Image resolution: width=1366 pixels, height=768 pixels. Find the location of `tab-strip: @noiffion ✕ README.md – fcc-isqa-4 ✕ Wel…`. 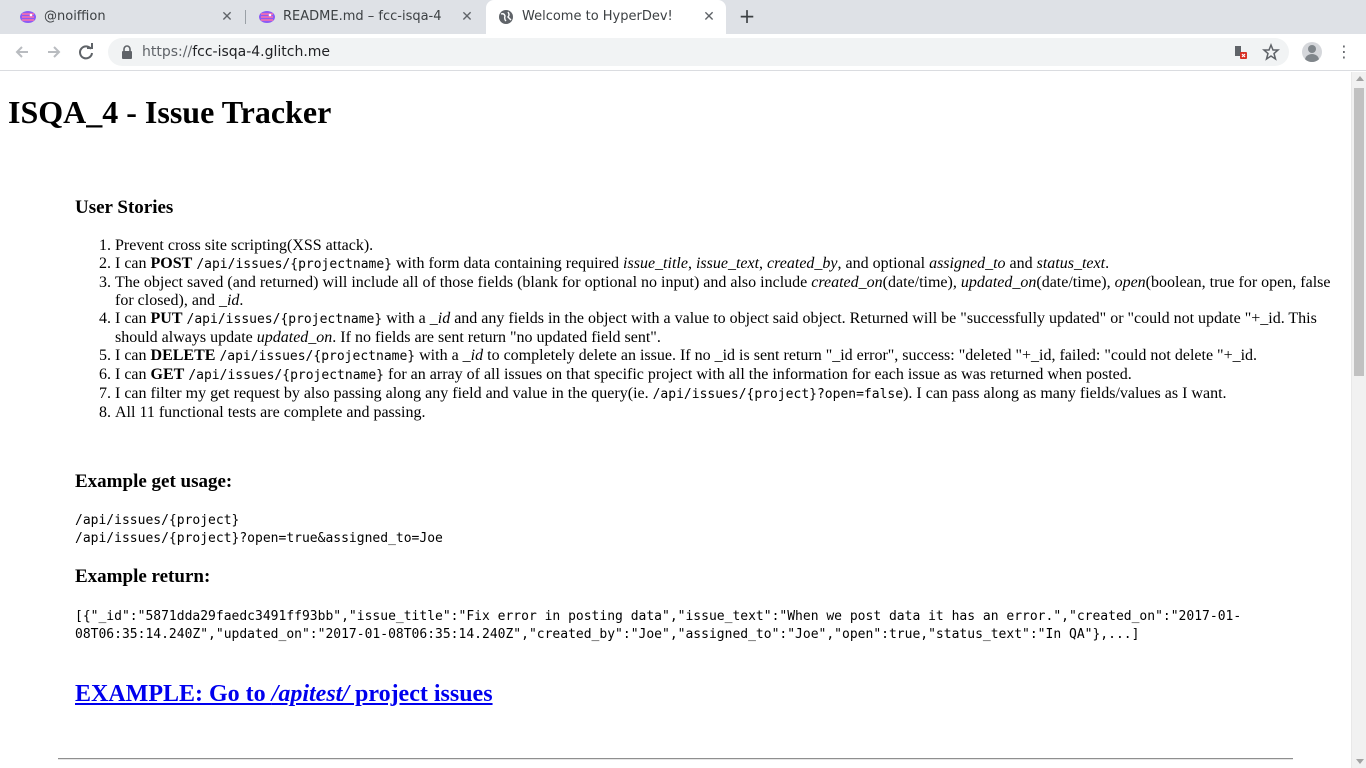

tab-strip: @noiffion ✕ README.md – fcc-isqa-4 ✕ Wel… is located at coordinates (683, 17).